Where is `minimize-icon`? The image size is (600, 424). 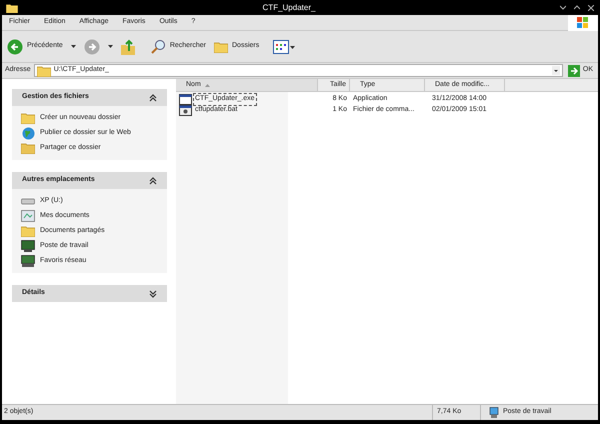
minimize-icon is located at coordinates (563, 7).